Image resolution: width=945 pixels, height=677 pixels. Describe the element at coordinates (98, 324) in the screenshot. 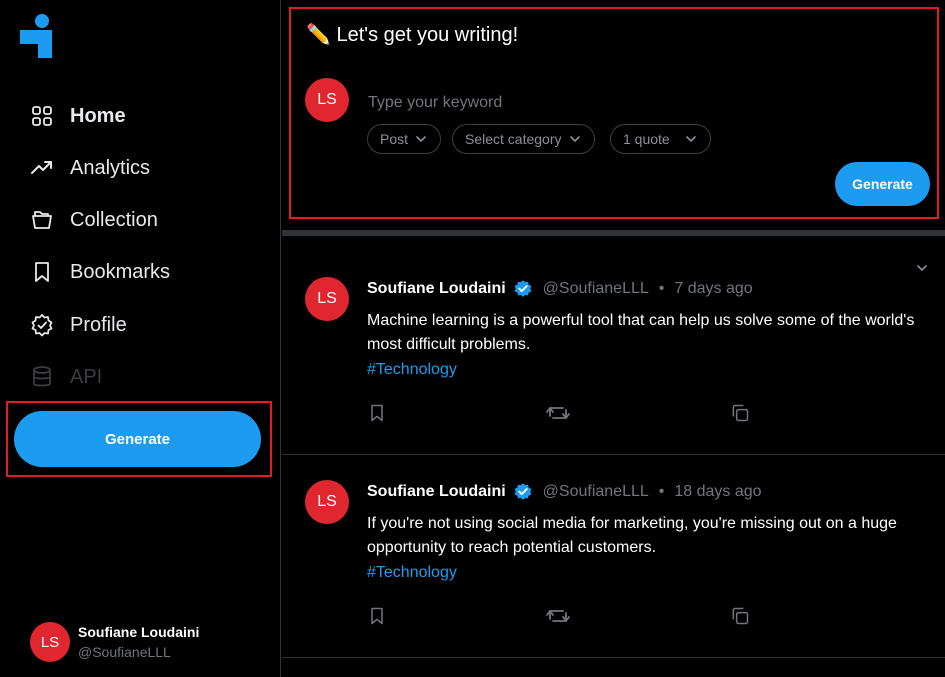

I see `sidebar-item-label: Profile` at that location.